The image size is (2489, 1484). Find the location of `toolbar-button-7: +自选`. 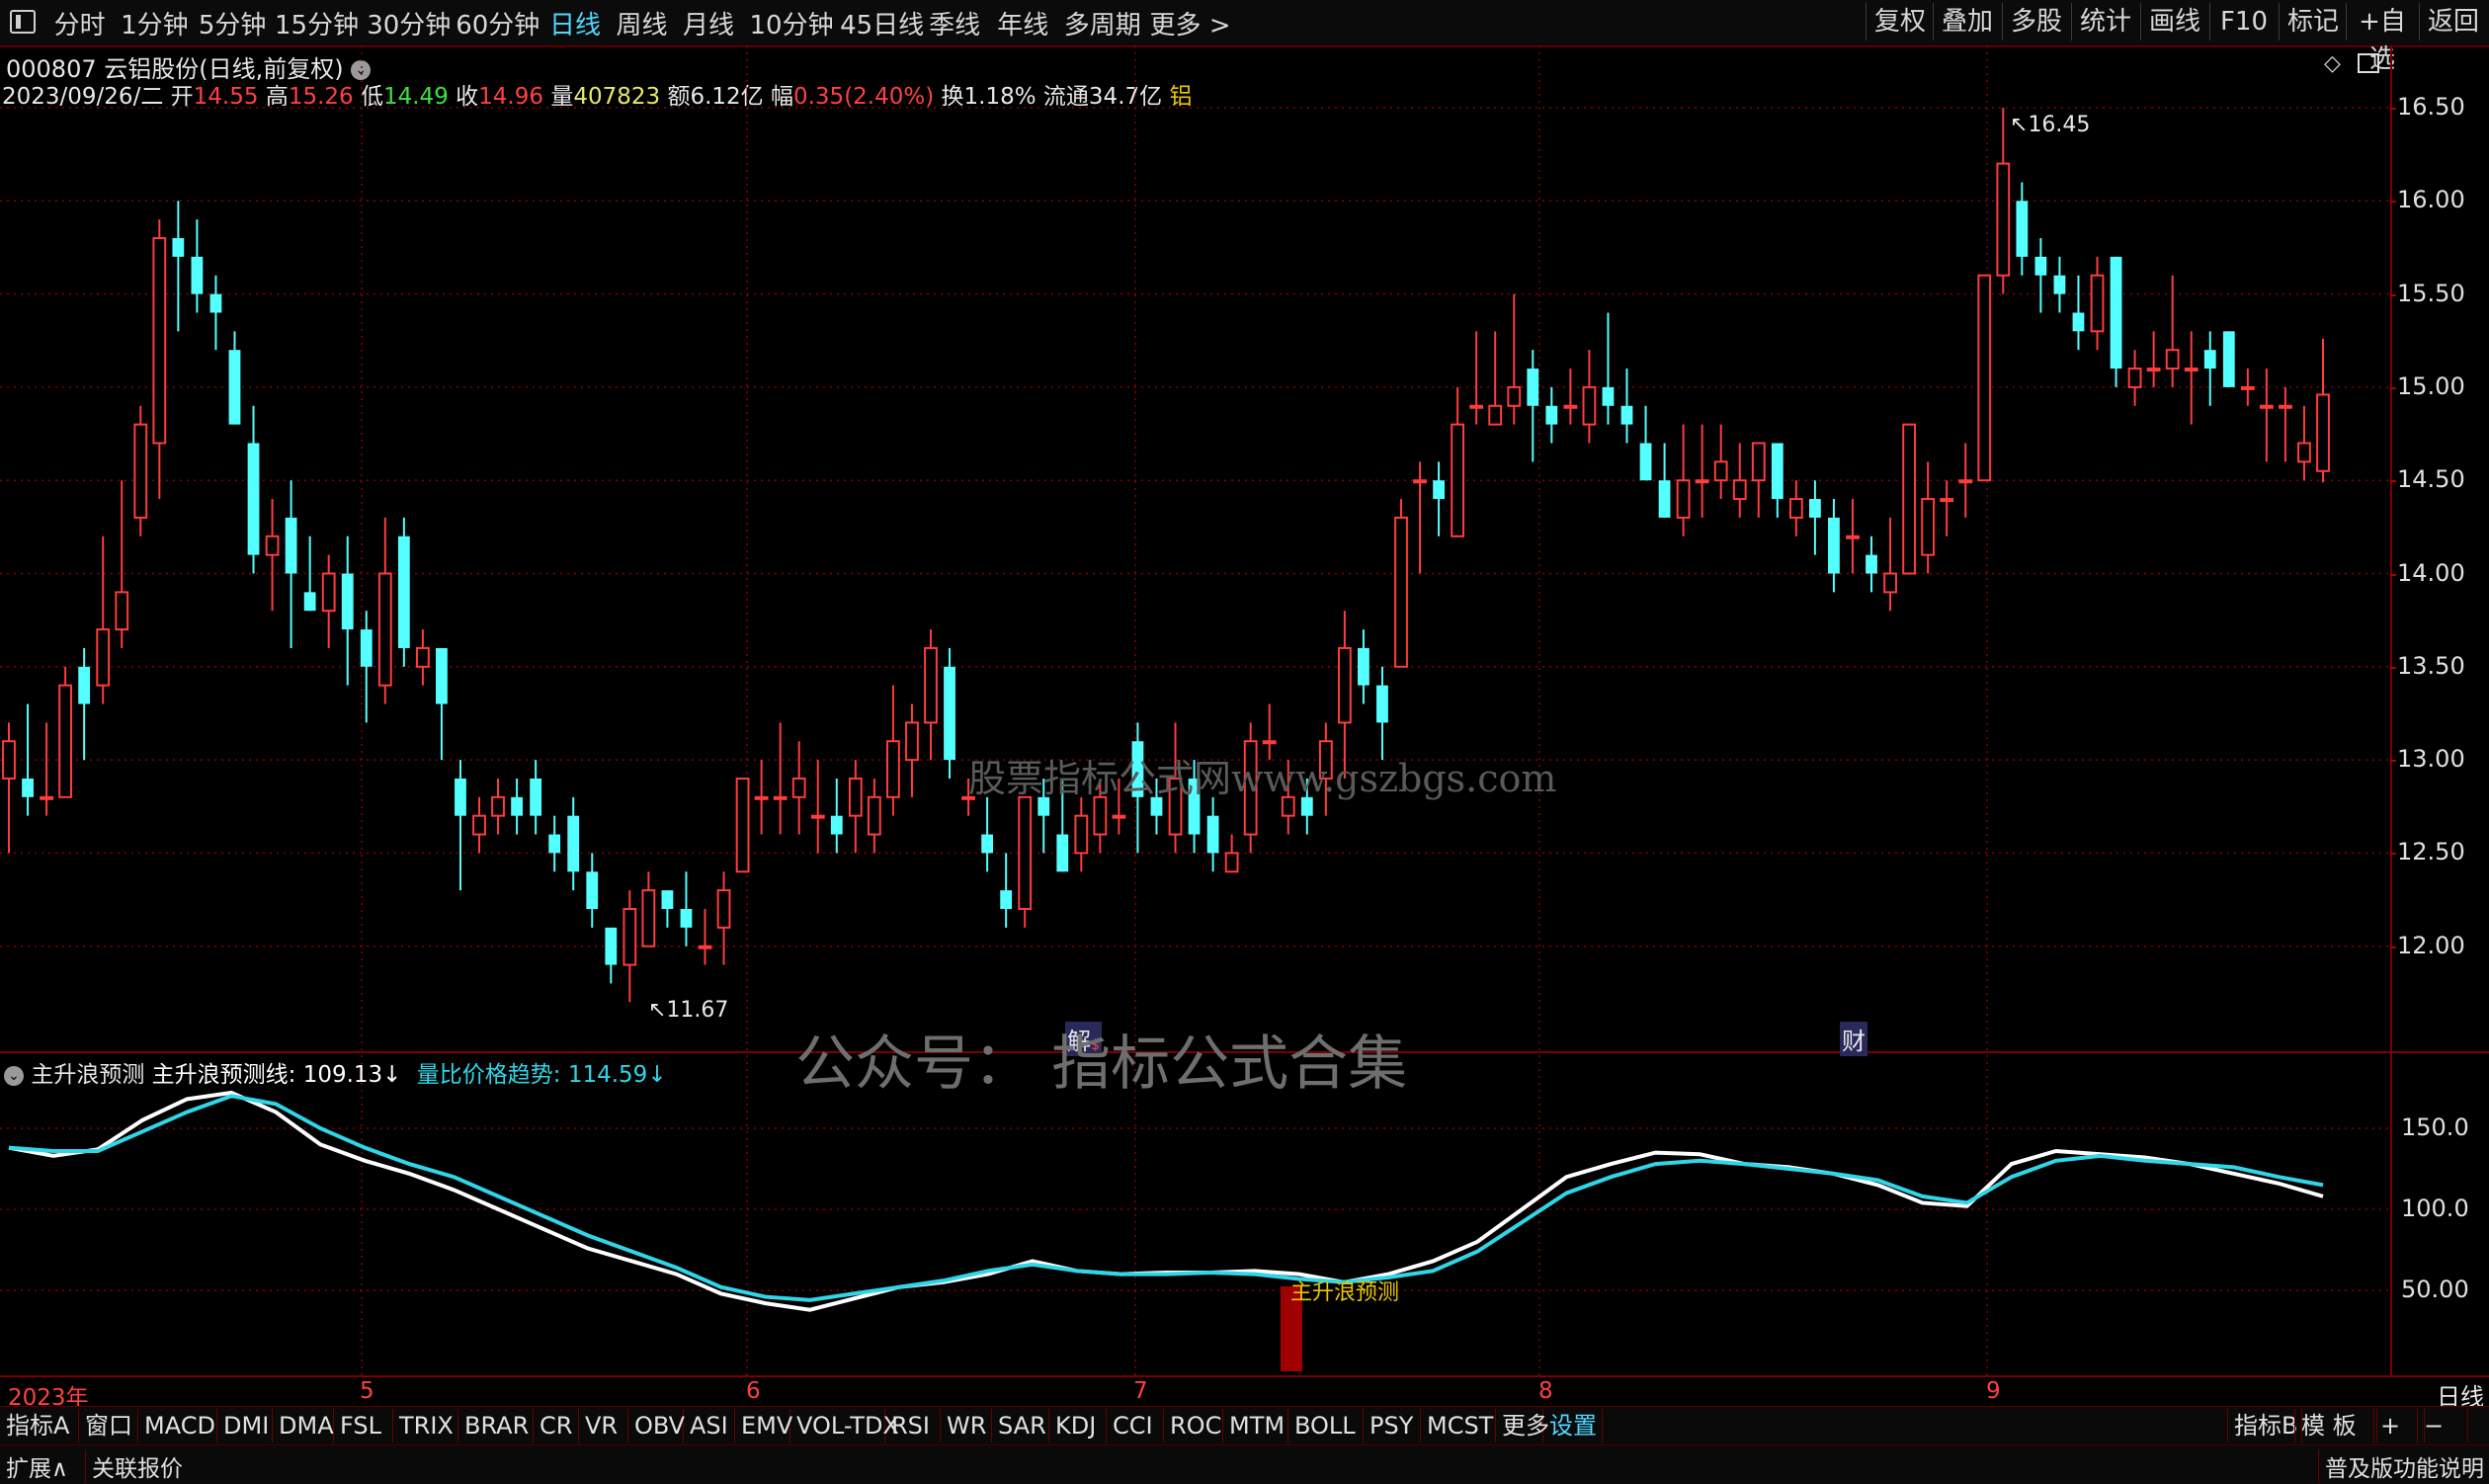

toolbar-button-7: +自选 is located at coordinates (2382, 38).